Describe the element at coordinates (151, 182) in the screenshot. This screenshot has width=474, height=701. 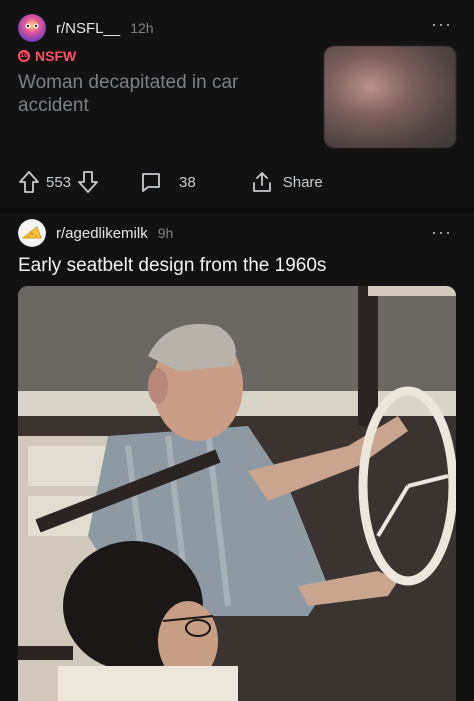
I see `comment-icon` at that location.